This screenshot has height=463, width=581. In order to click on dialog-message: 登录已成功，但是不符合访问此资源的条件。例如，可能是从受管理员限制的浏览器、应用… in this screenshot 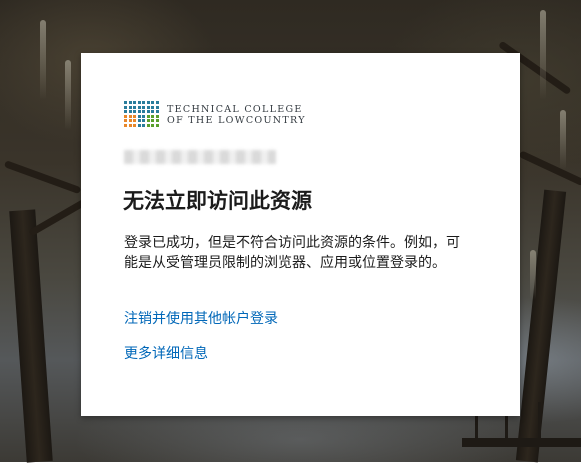, I will do `click(292, 253)`.